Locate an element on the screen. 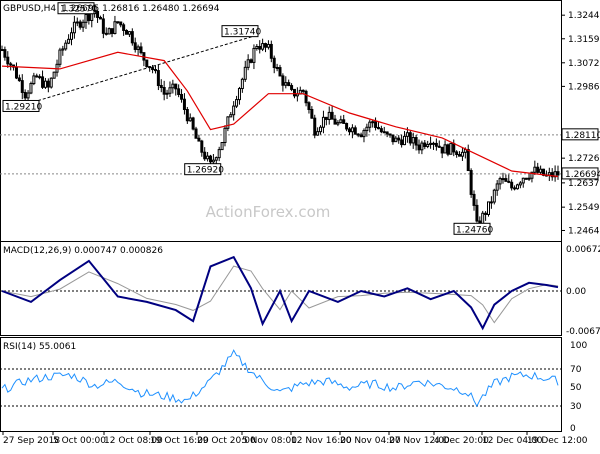 This screenshot has height=454, width=600. swing-label: 1.31740 is located at coordinates (242, 33).